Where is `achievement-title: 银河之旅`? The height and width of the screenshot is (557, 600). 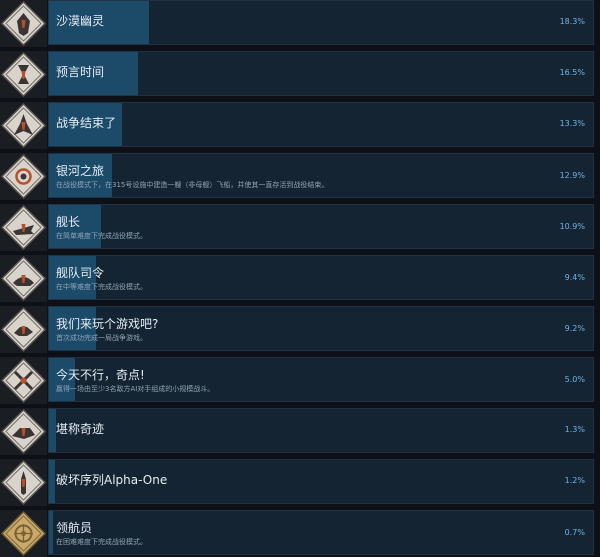
achievement-title: 银河之旅 is located at coordinates (80, 171).